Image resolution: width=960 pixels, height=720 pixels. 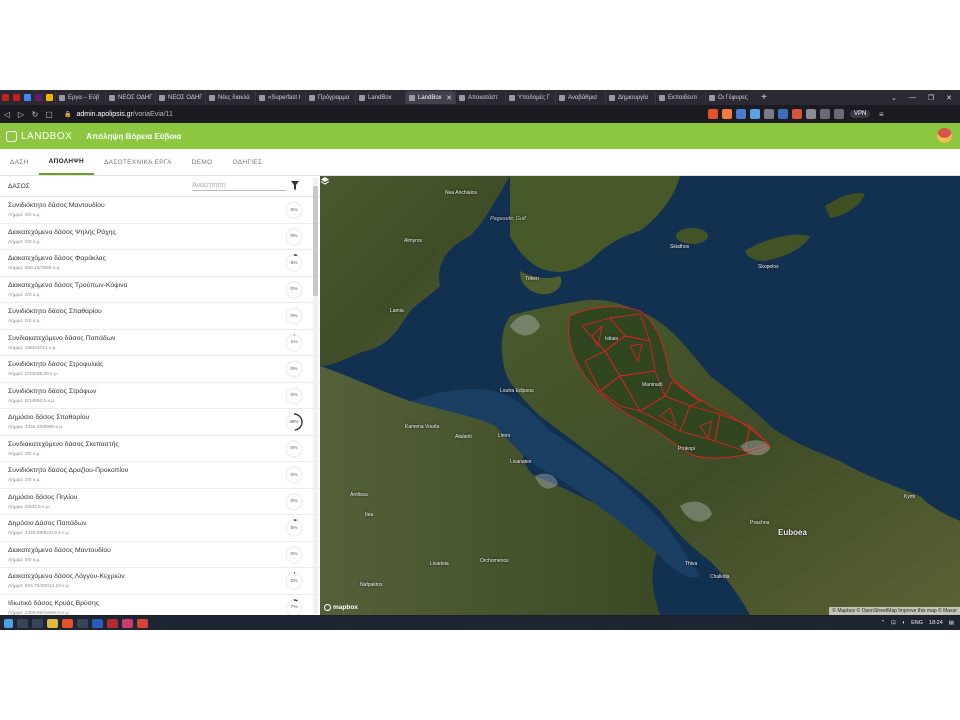 I want to click on back-icon: ◁, so click(x=7, y=114).